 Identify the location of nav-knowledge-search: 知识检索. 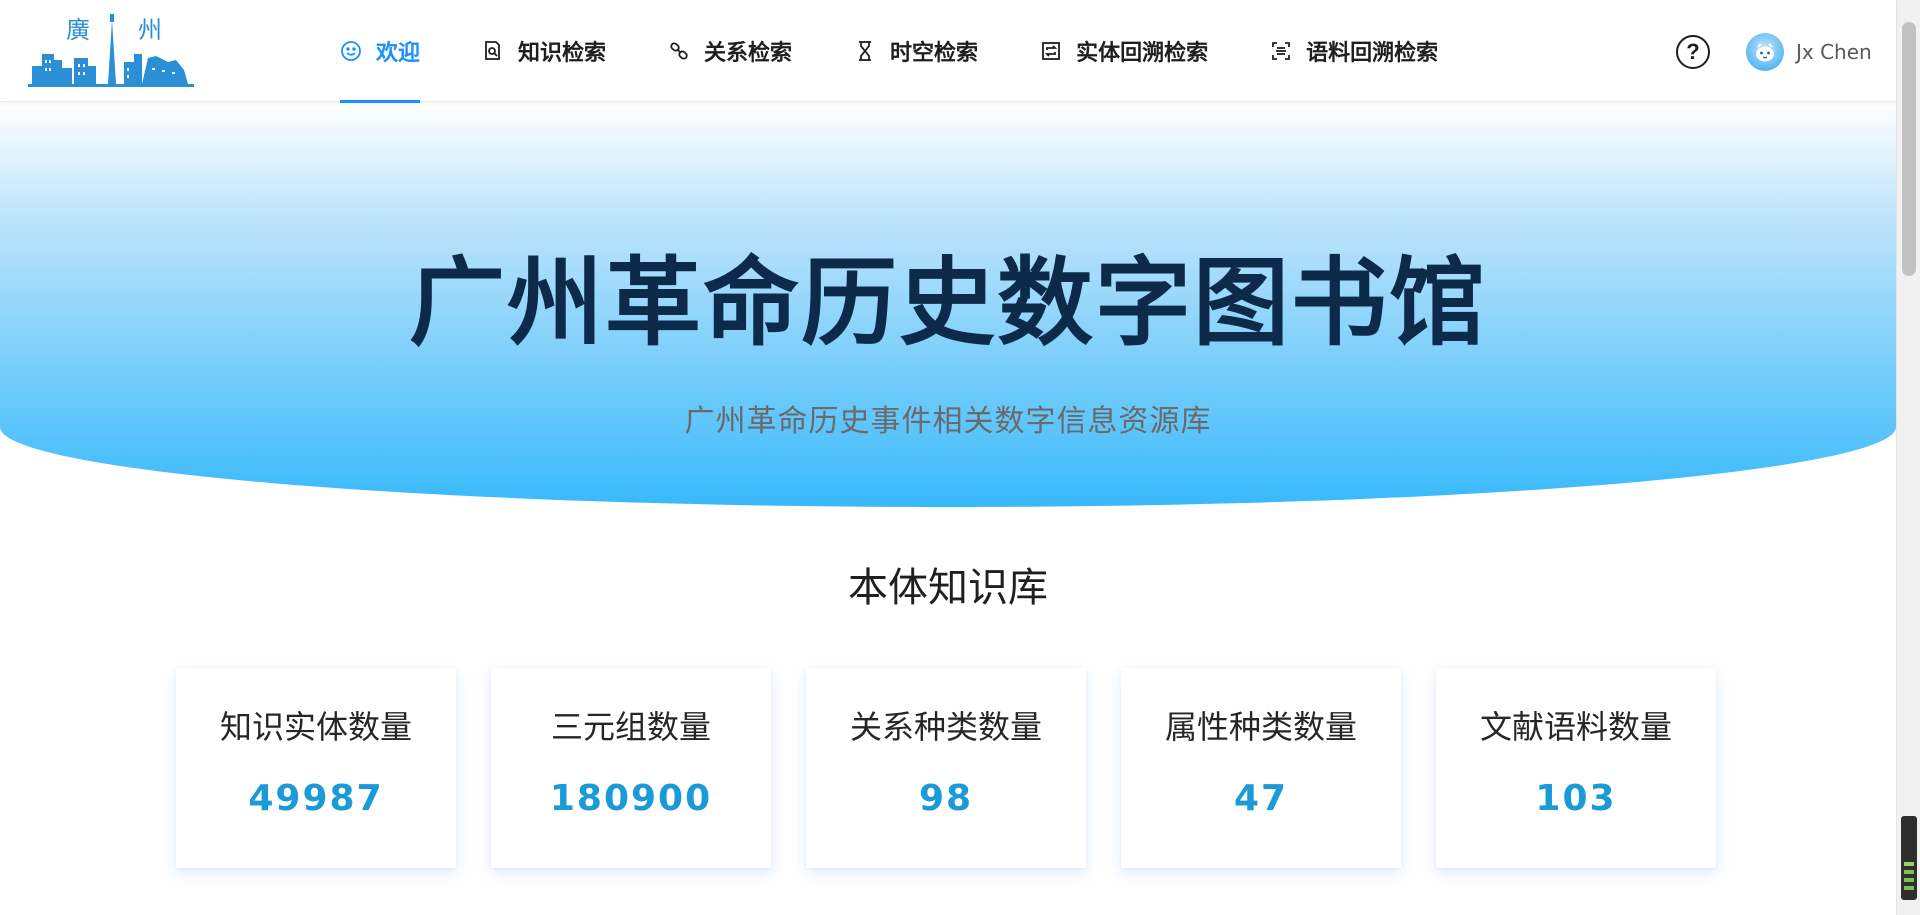
(544, 51).